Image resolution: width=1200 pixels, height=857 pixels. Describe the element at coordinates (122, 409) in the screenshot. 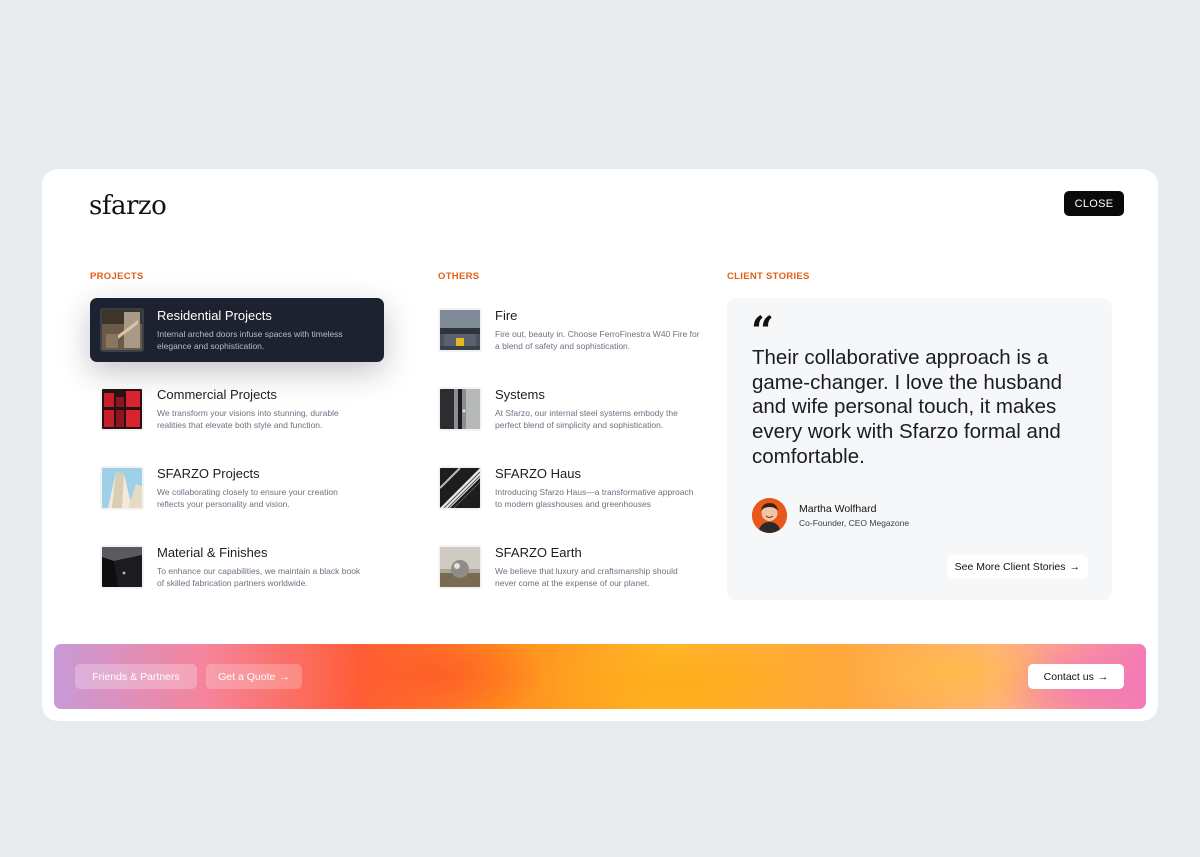

I see `commercial-thumb` at that location.